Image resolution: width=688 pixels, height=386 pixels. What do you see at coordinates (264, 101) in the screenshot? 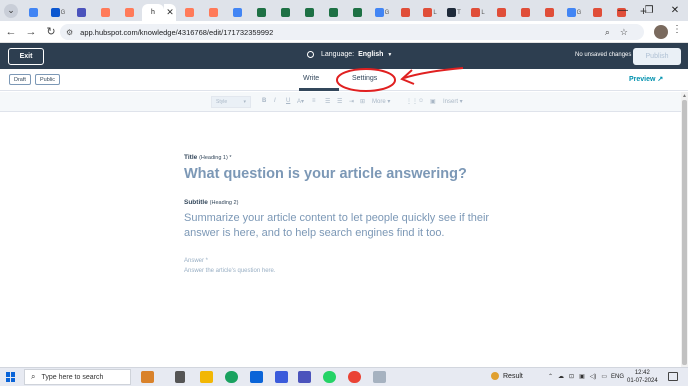
I see `bold-icon: B` at bounding box center [264, 101].